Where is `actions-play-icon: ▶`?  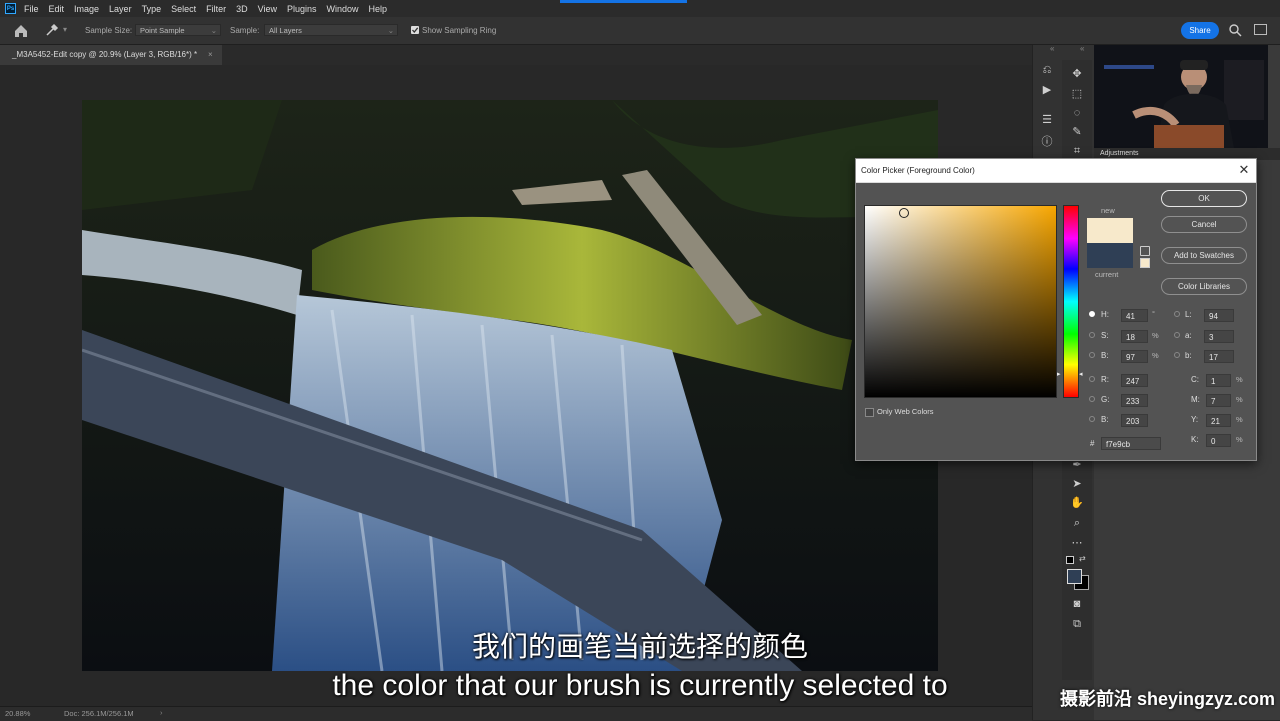
actions-play-icon: ▶ is located at coordinates (1047, 90).